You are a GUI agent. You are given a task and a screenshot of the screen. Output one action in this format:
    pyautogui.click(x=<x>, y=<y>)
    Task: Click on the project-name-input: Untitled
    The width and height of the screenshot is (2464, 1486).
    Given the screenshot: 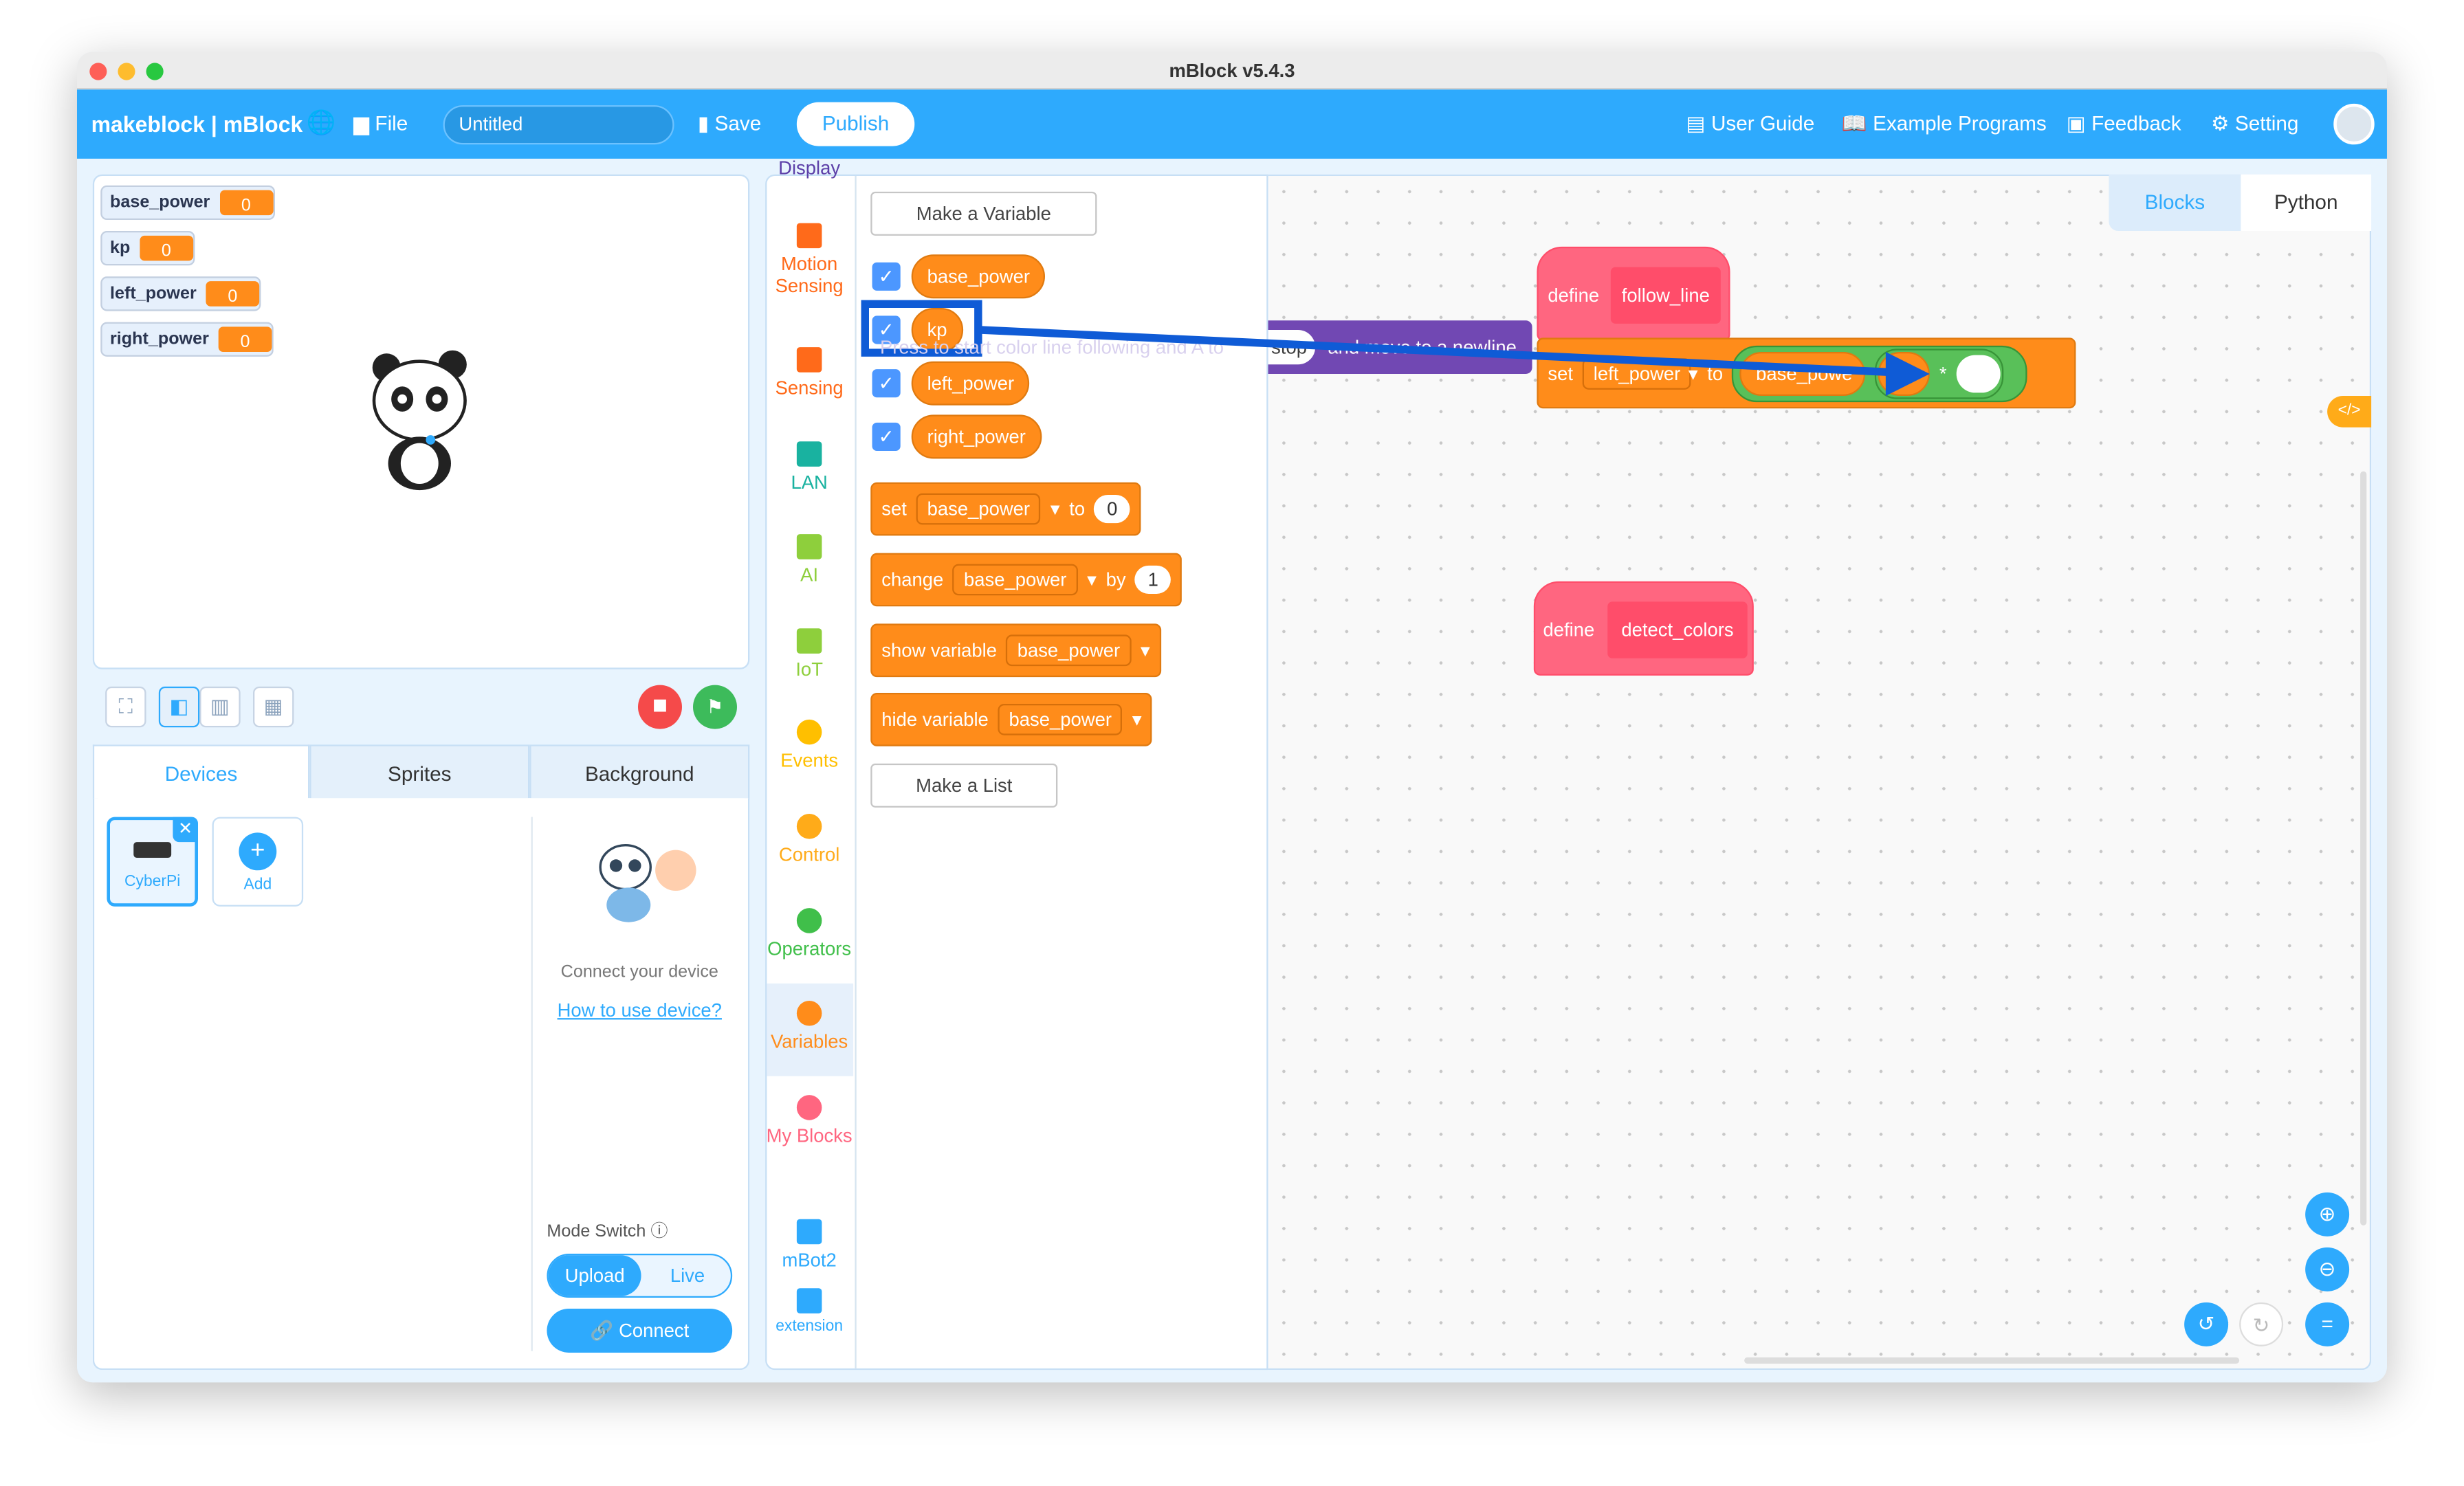 What is the action you would take?
    pyautogui.click(x=558, y=125)
    